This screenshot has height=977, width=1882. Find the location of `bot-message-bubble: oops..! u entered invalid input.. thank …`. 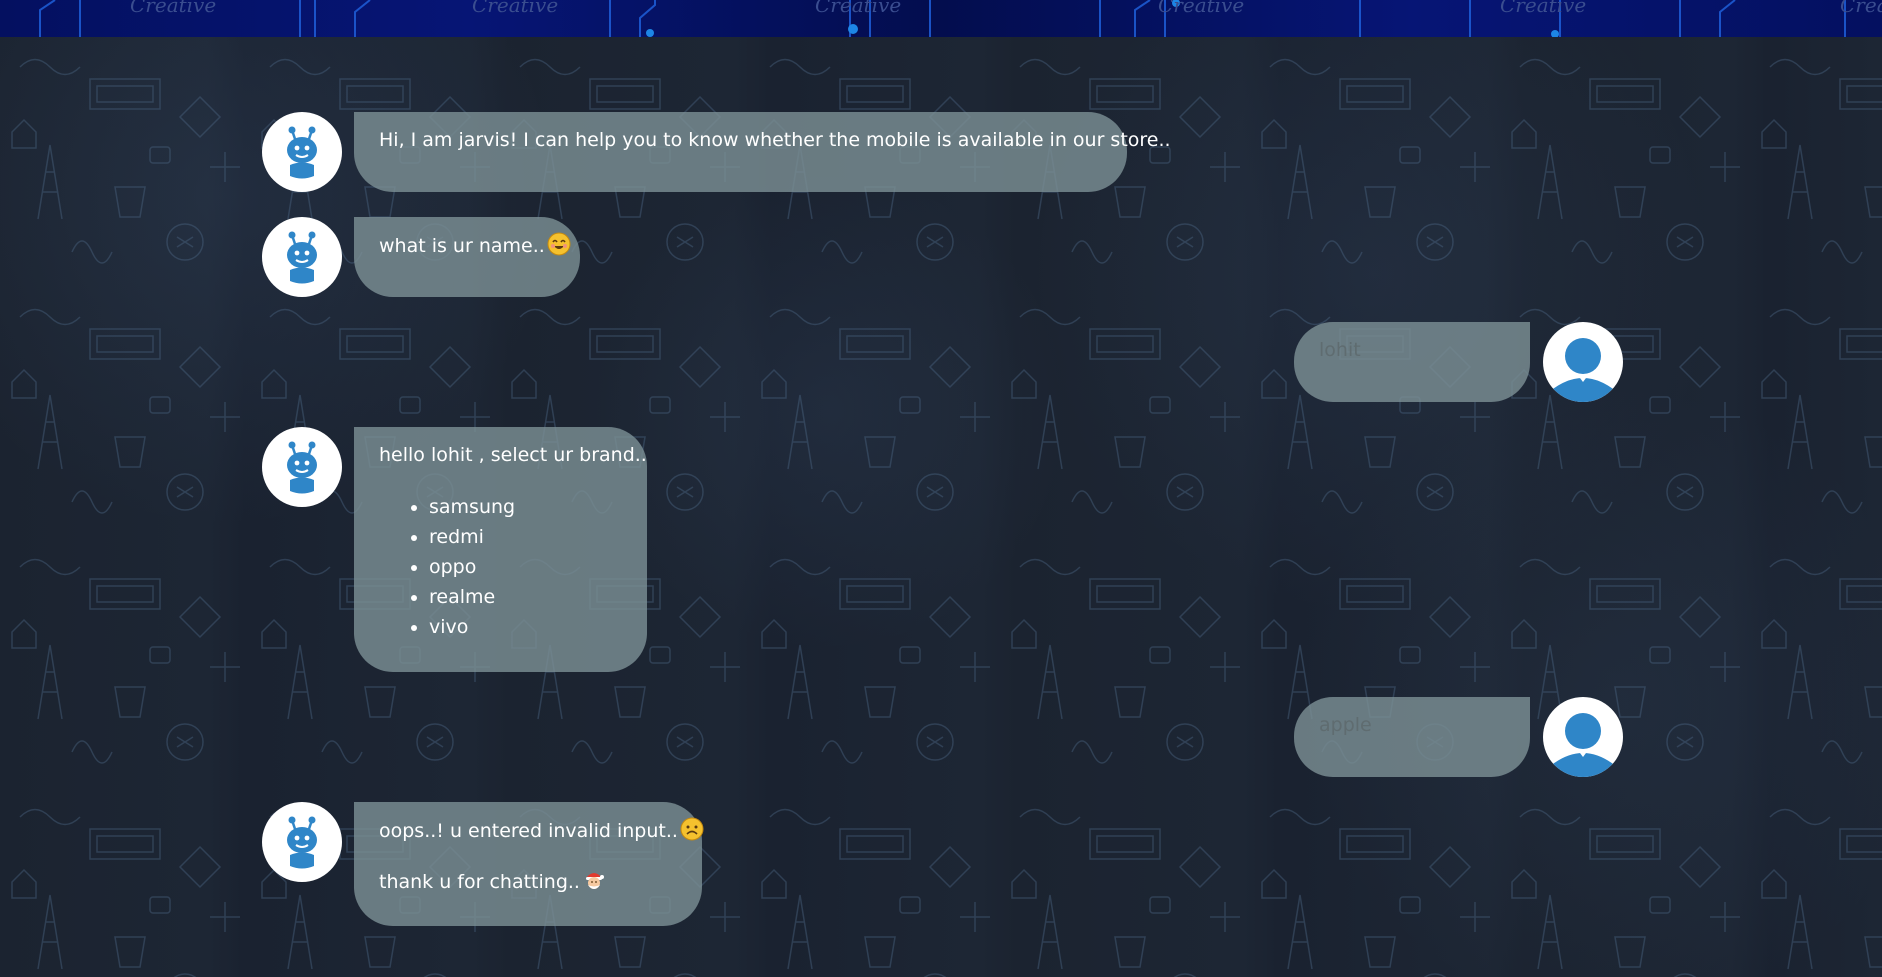

bot-message-bubble: oops..! u entered invalid input.. thank … is located at coordinates (529, 864).